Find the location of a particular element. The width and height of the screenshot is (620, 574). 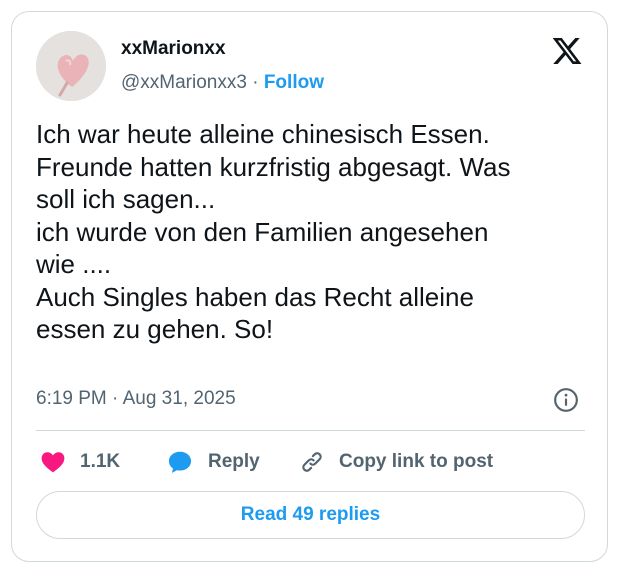

read-replies-button: Read 49 replies is located at coordinates (310, 515).